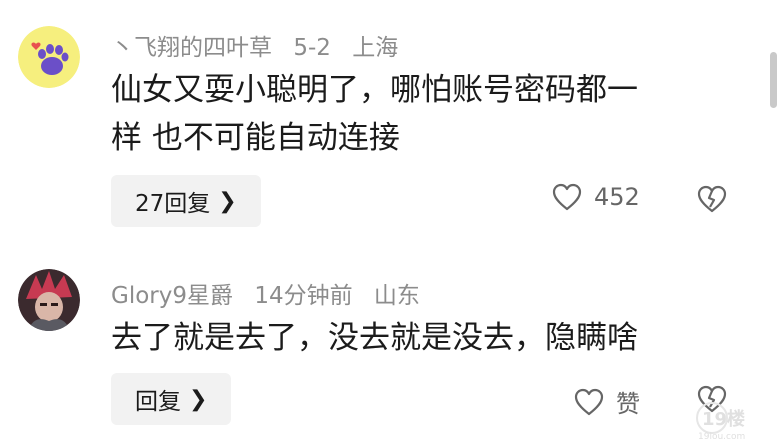 The image size is (780, 446). I want to click on comment-meta: 丶飞翔的四叶草 5-2 上海, so click(261, 45).